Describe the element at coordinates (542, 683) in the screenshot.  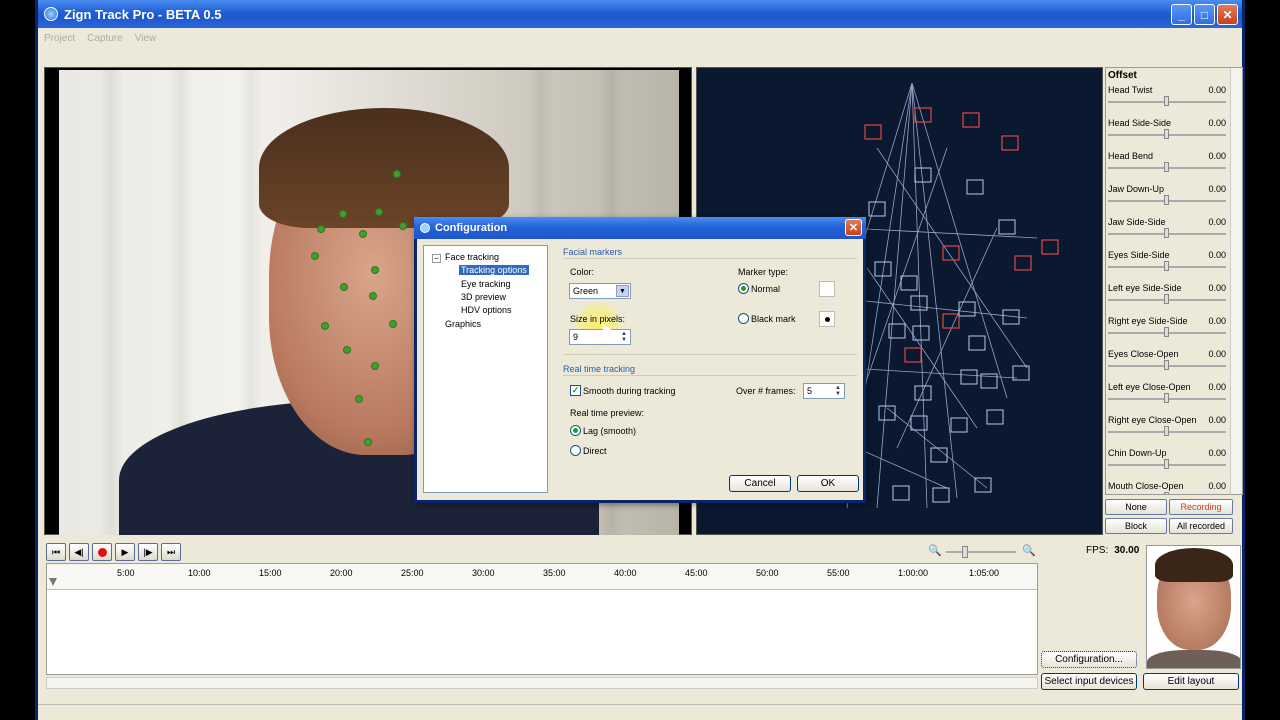
I see `timeline-scrollbar` at that location.